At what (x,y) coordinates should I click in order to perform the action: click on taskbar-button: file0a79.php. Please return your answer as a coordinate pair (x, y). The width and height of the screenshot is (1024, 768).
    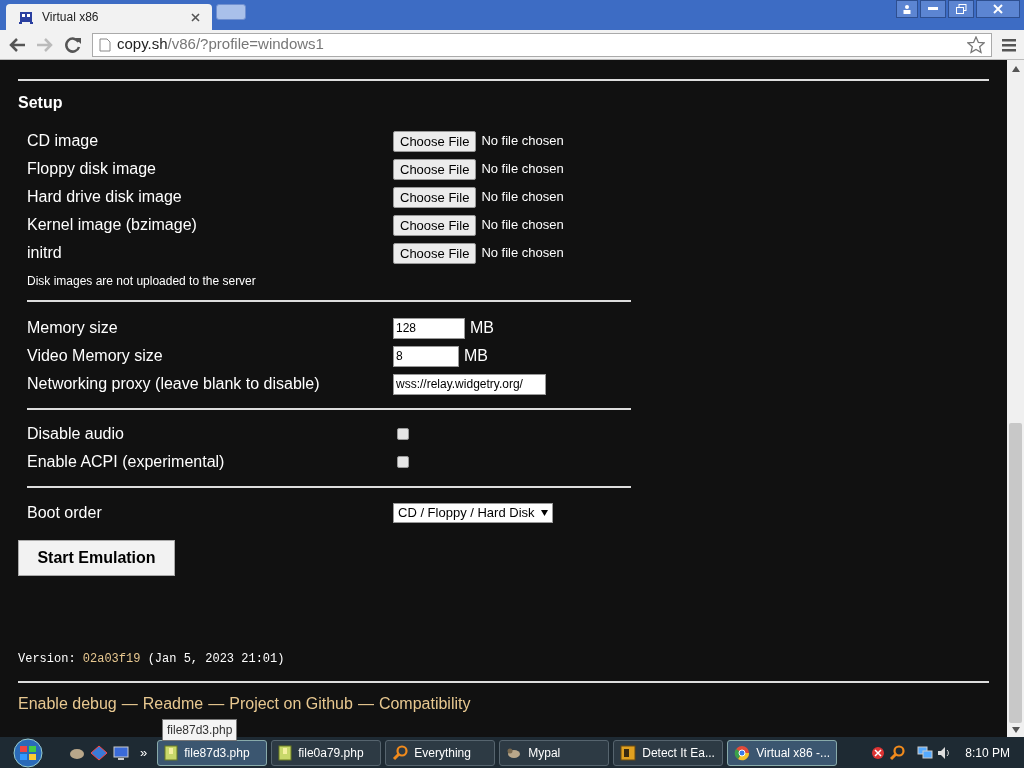
    Looking at the image, I should click on (326, 752).